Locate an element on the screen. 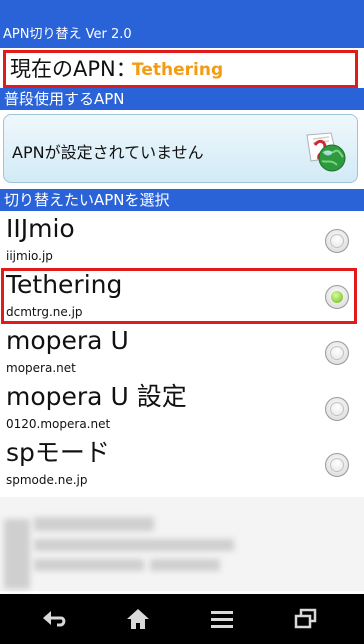  selected-highlight is located at coordinates (179, 296).